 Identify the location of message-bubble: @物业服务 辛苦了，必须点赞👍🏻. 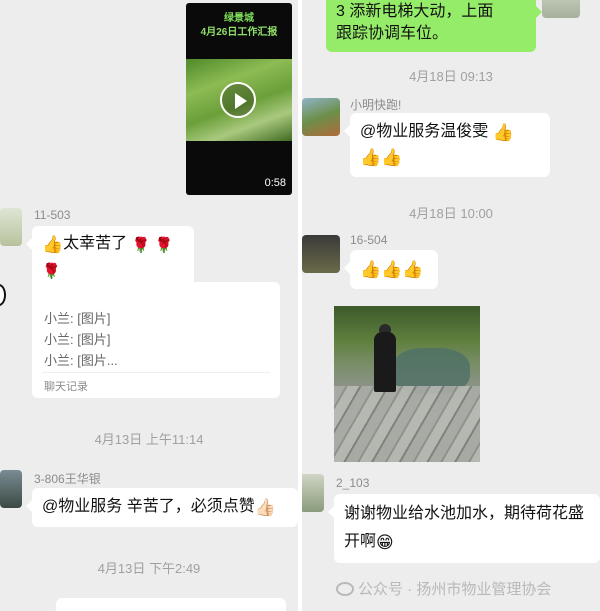
(162, 507).